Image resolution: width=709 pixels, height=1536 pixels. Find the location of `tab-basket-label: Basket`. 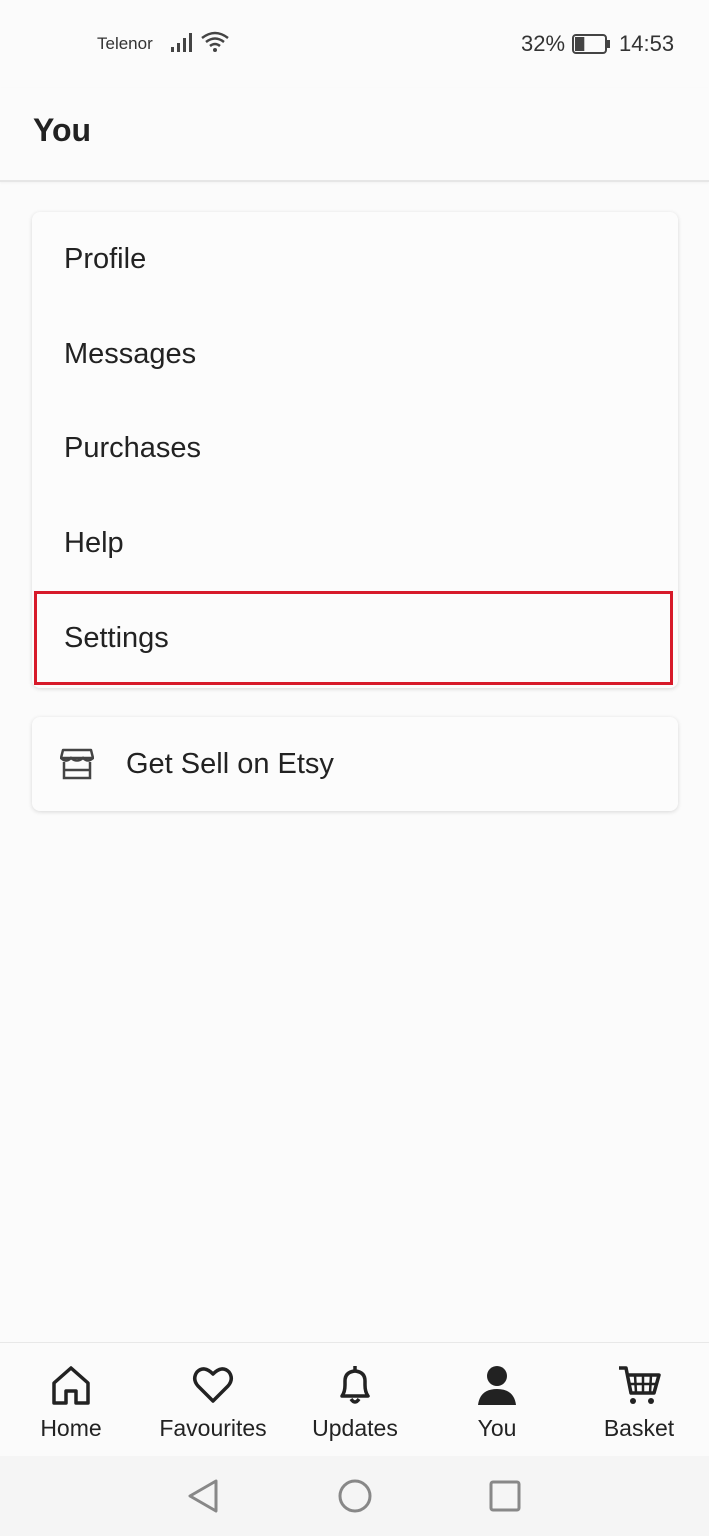

tab-basket-label: Basket is located at coordinates (639, 1428).